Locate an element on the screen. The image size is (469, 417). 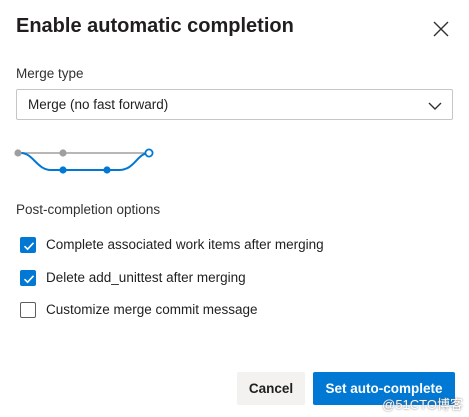
checkbox-complete-work-items is located at coordinates (28, 245).